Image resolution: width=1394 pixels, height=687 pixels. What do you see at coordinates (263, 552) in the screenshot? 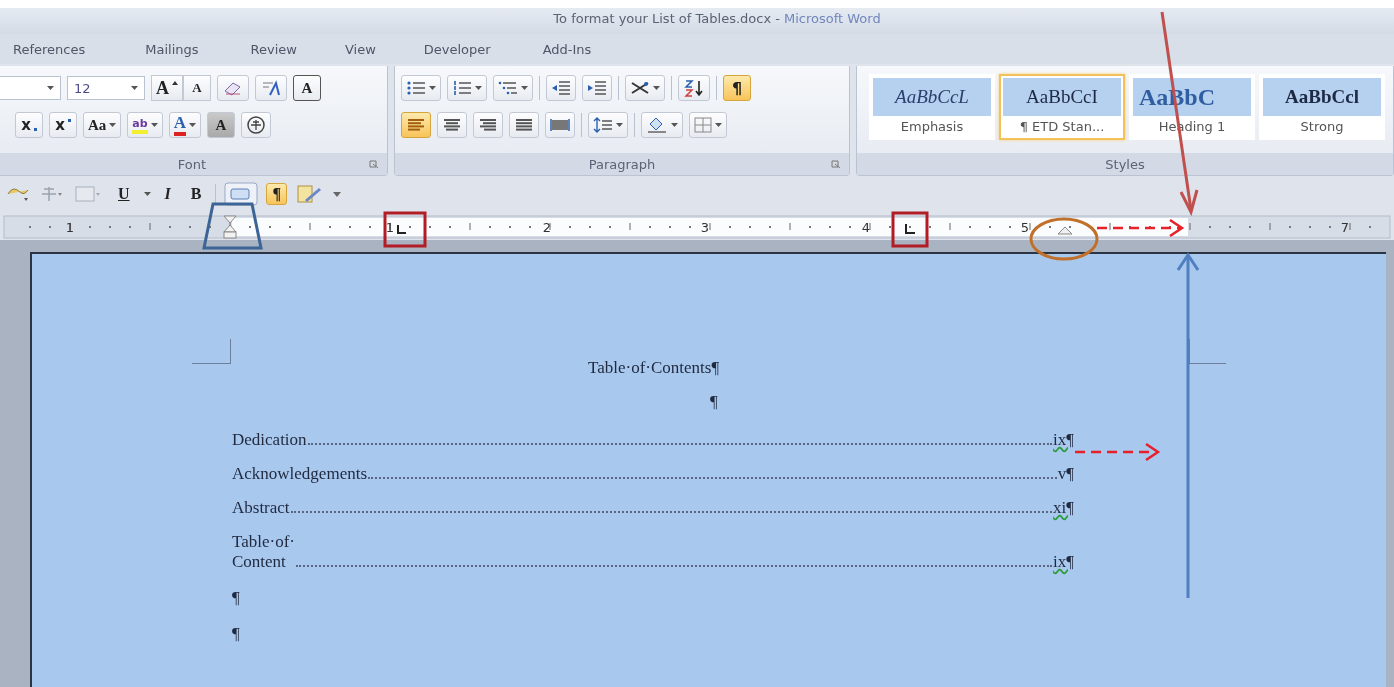
I see `toc-entry-title: Table·of· Content` at bounding box center [263, 552].